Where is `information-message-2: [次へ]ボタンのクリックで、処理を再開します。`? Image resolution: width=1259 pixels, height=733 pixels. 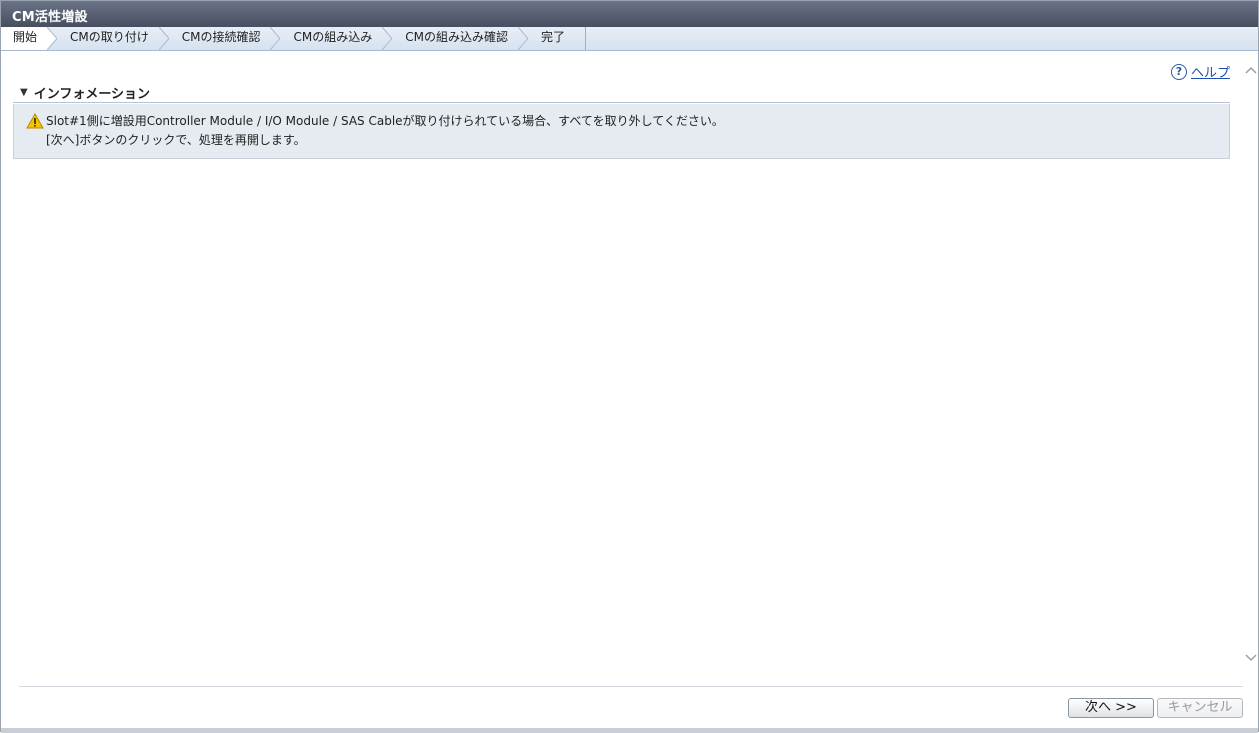 information-message-2: [次へ]ボタンのクリックで、処理を再開します。 is located at coordinates (627, 139).